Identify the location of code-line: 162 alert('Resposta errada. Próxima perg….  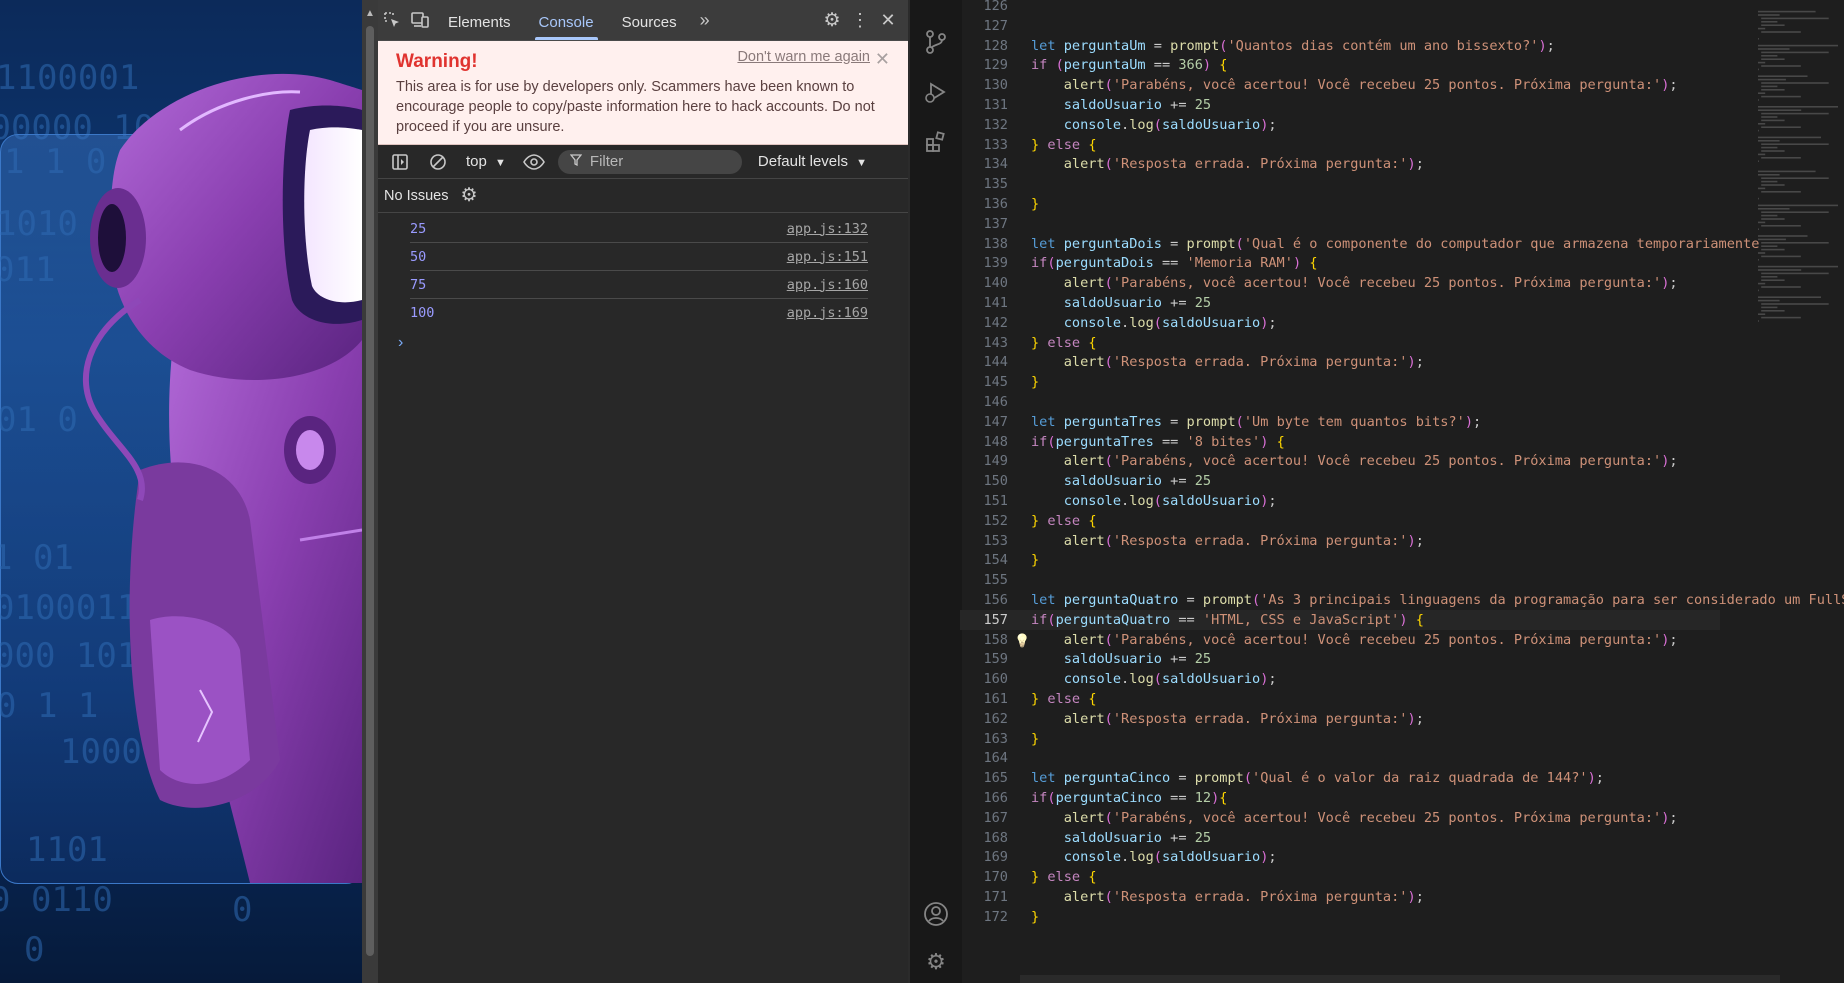
(1400, 719).